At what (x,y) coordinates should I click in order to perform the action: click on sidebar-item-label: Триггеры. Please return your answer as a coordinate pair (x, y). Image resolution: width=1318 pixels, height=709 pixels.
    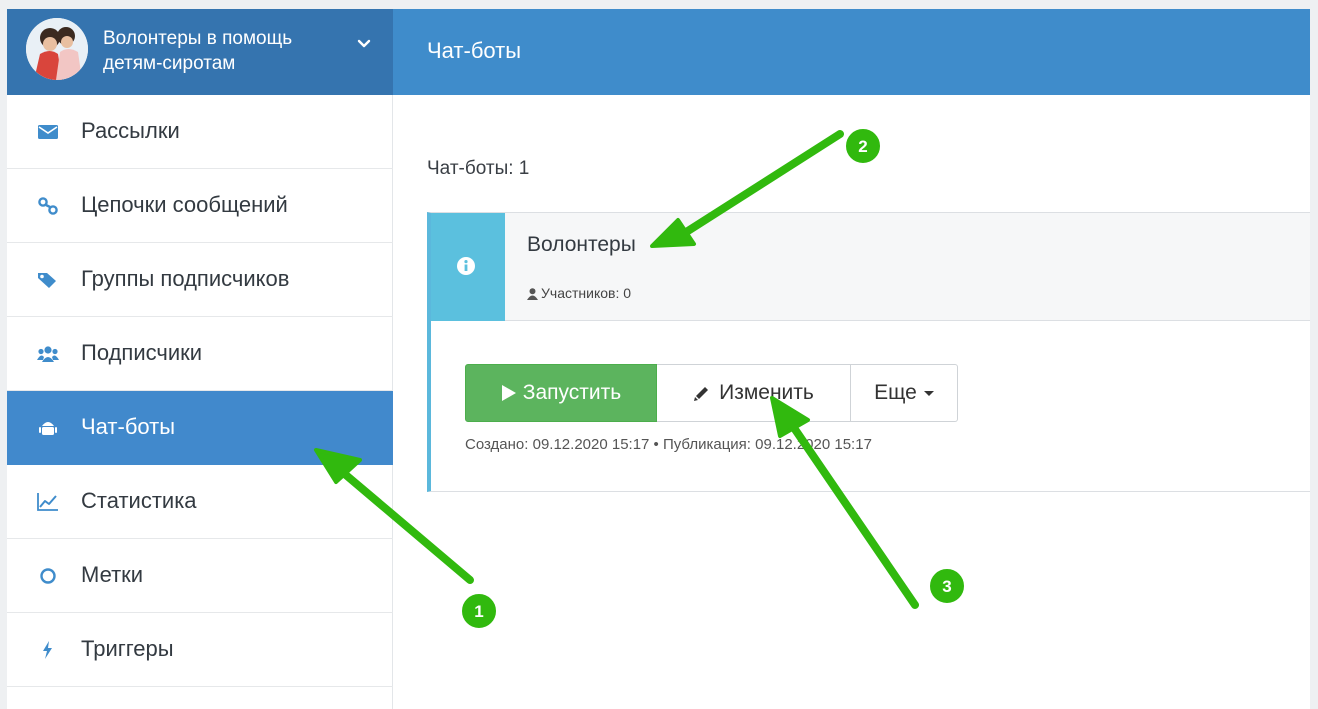
    Looking at the image, I should click on (127, 648).